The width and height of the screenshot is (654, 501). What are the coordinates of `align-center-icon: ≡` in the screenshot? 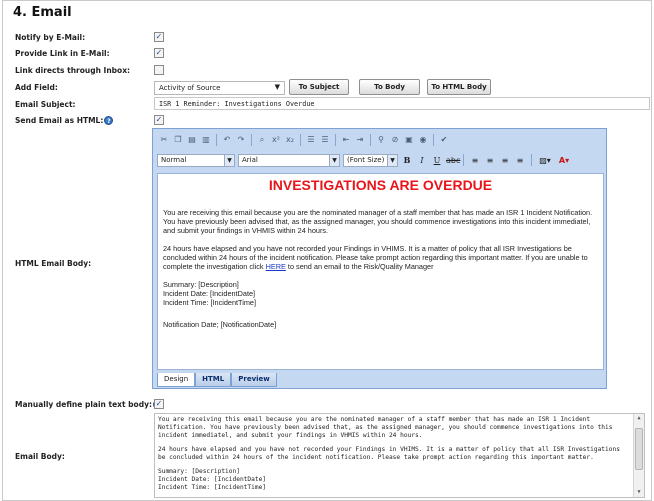 It's located at (490, 160).